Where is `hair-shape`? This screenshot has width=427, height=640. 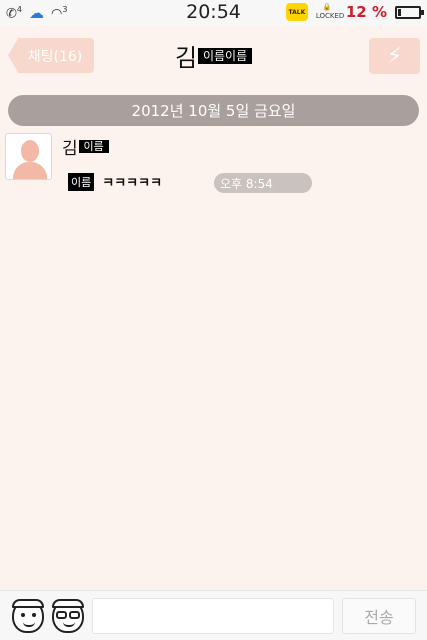
hair-shape is located at coordinates (68, 603).